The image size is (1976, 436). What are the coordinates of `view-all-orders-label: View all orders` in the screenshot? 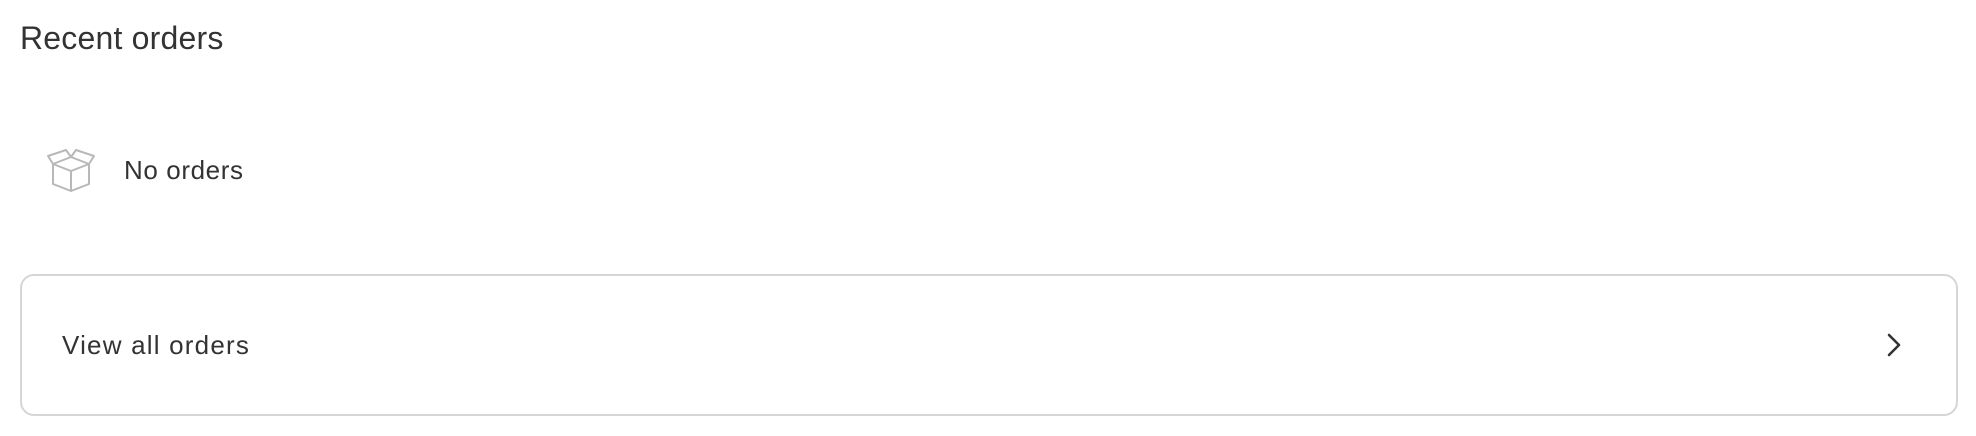 It's located at (156, 345).